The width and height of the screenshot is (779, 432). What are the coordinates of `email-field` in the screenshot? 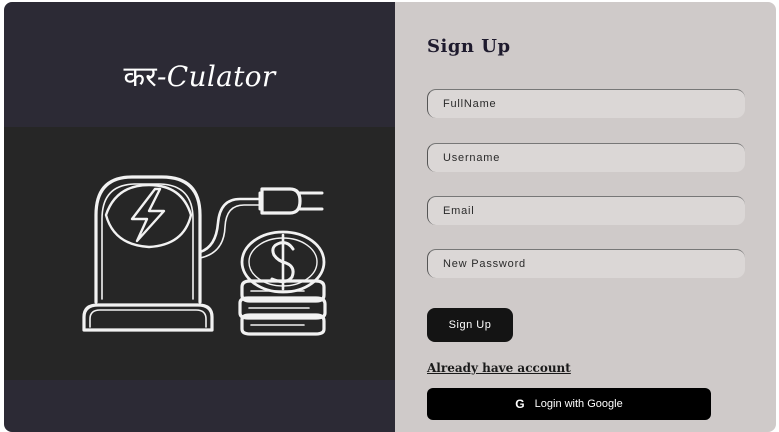 It's located at (586, 210).